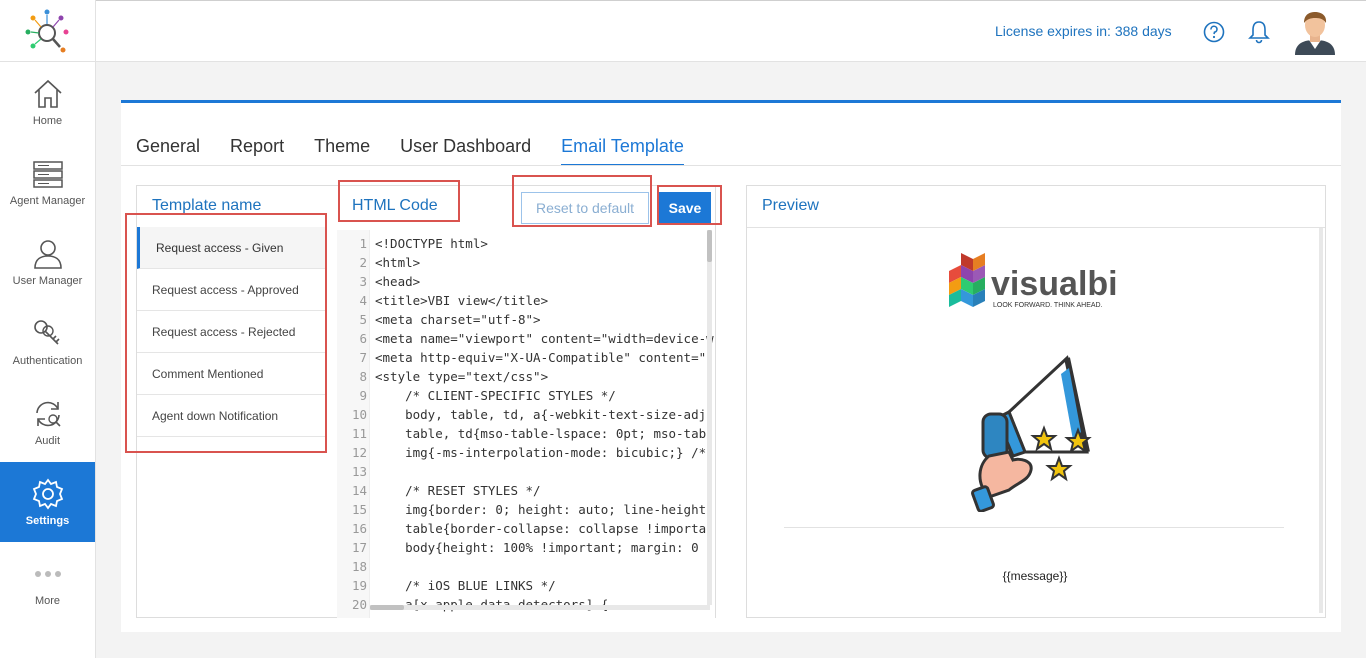  I want to click on template-name-heading: Template name, so click(207, 205).